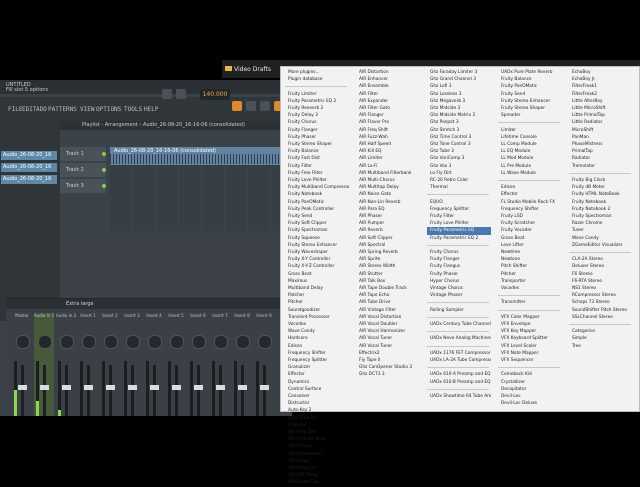 Image resolution: width=640 pixels, height=487 pixels. What do you see at coordinates (177, 342) in the screenshot?
I see `pan-knob` at bounding box center [177, 342].